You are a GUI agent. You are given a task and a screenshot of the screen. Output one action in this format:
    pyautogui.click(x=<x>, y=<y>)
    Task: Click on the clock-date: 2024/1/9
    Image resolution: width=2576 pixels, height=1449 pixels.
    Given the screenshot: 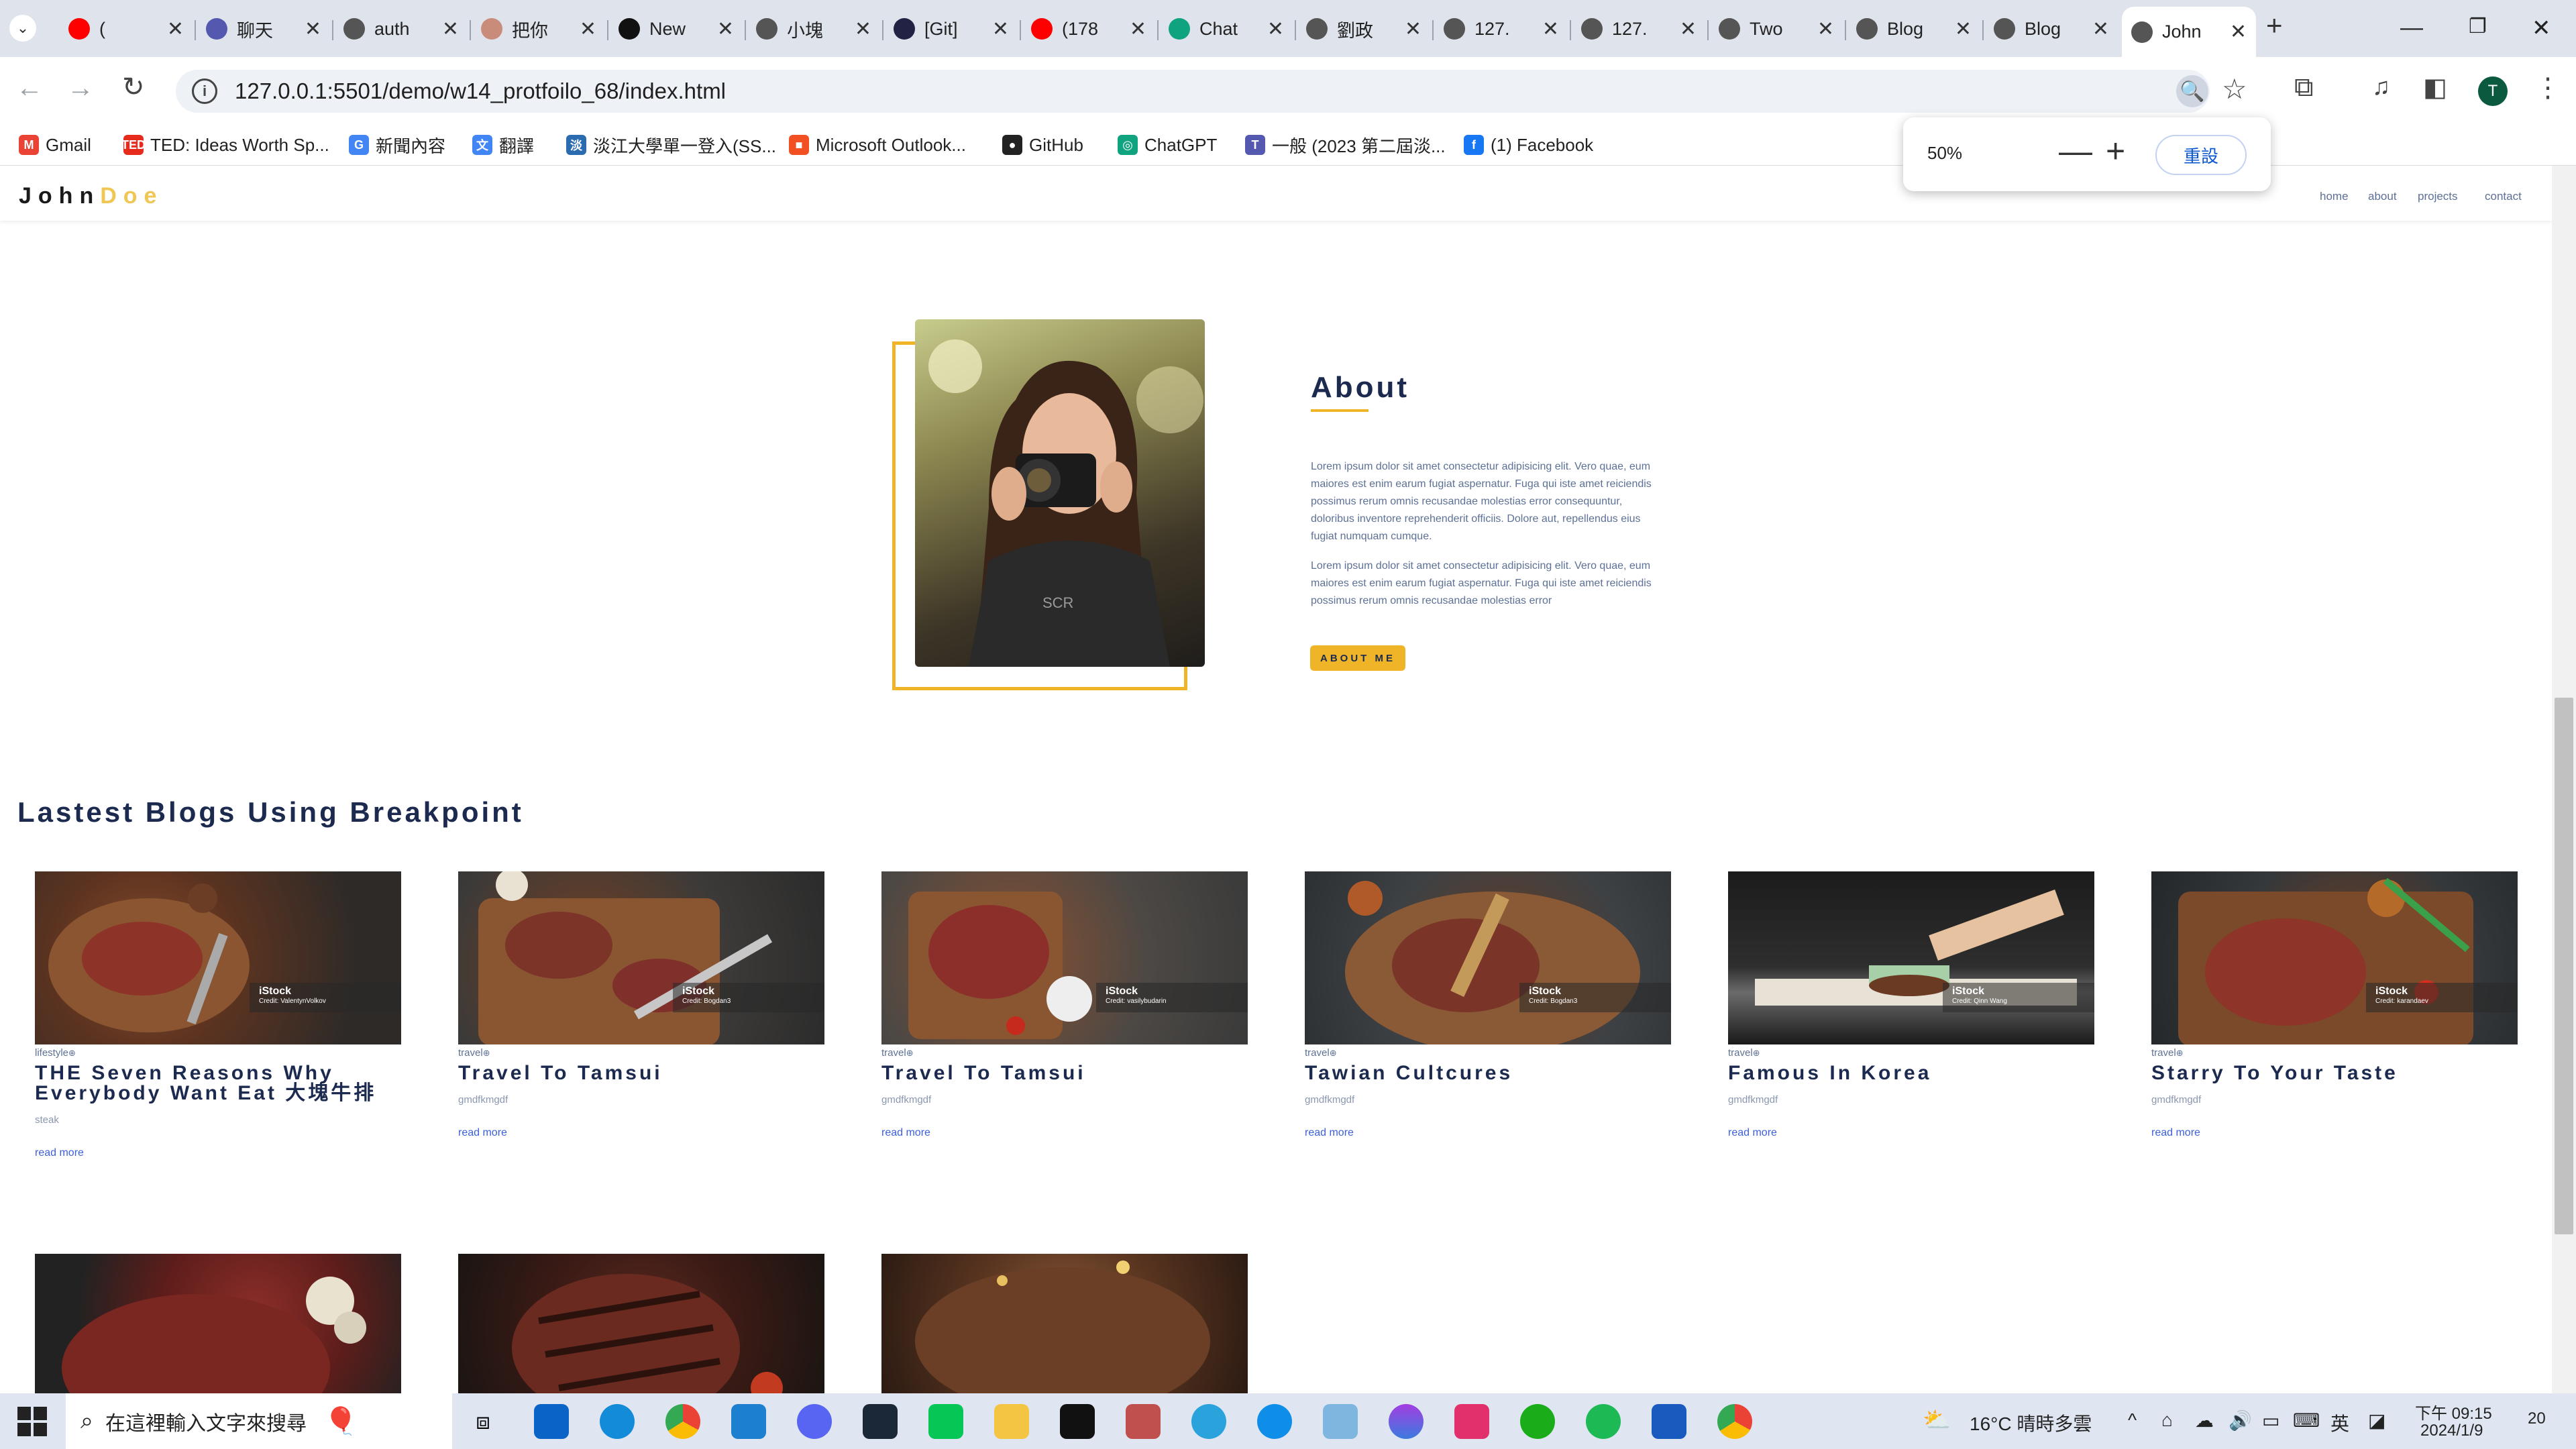 What is the action you would take?
    pyautogui.click(x=2451, y=1430)
    